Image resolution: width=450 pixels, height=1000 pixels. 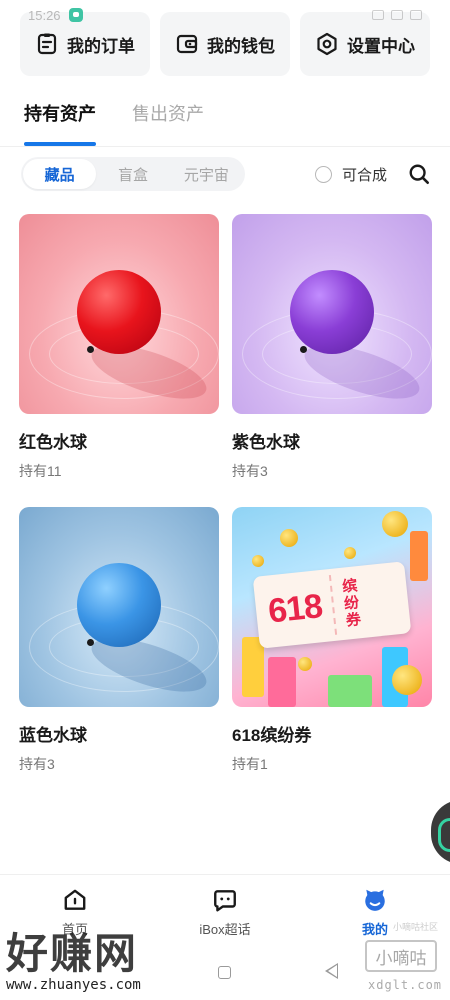 I want to click on segment-collectibles: 藏品, so click(x=60, y=174).